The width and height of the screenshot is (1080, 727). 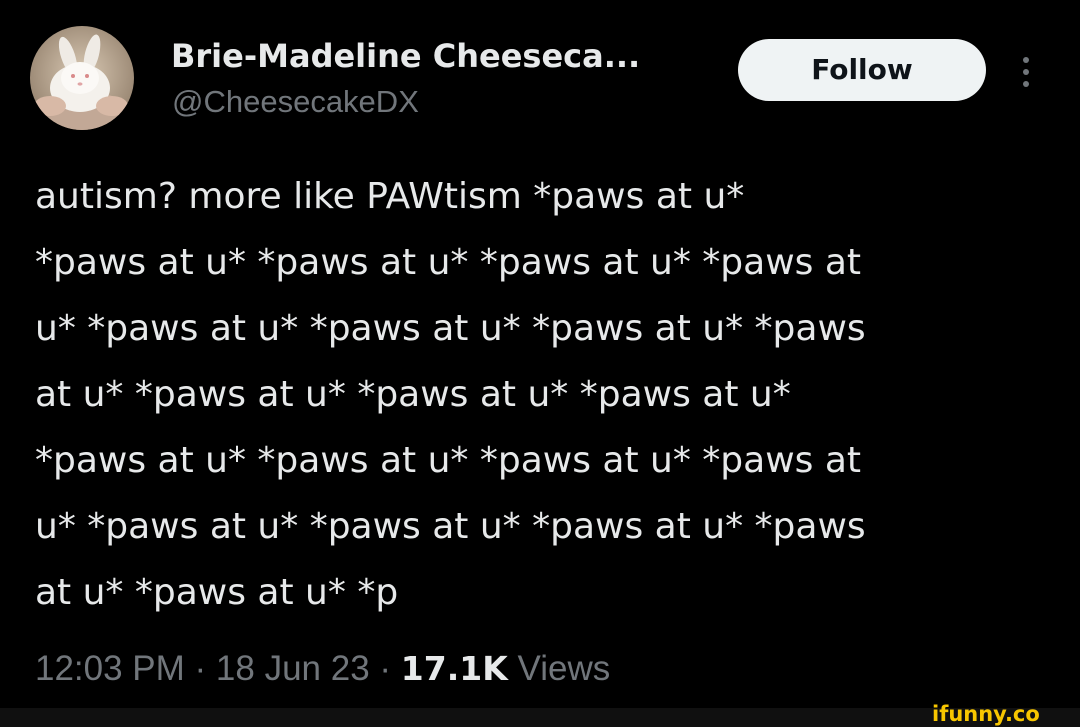 I want to click on follow-button: Follow, so click(x=862, y=70).